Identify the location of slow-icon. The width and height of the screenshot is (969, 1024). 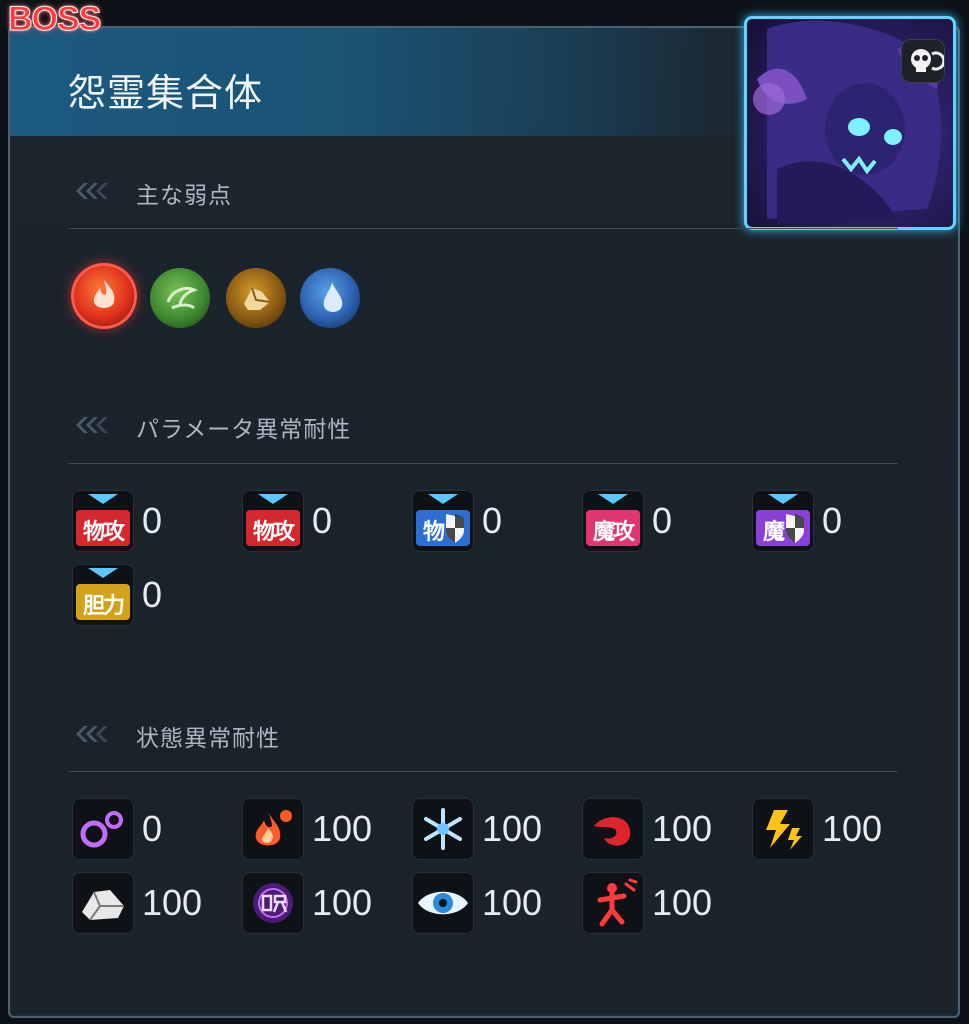
(103, 829).